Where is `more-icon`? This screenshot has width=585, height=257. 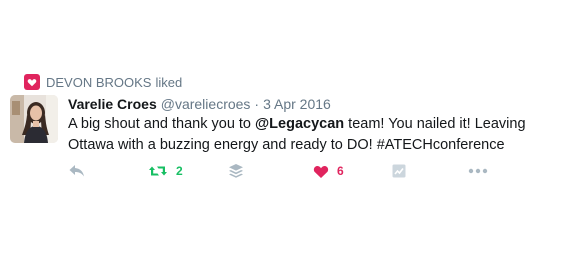 more-icon is located at coordinates (478, 171).